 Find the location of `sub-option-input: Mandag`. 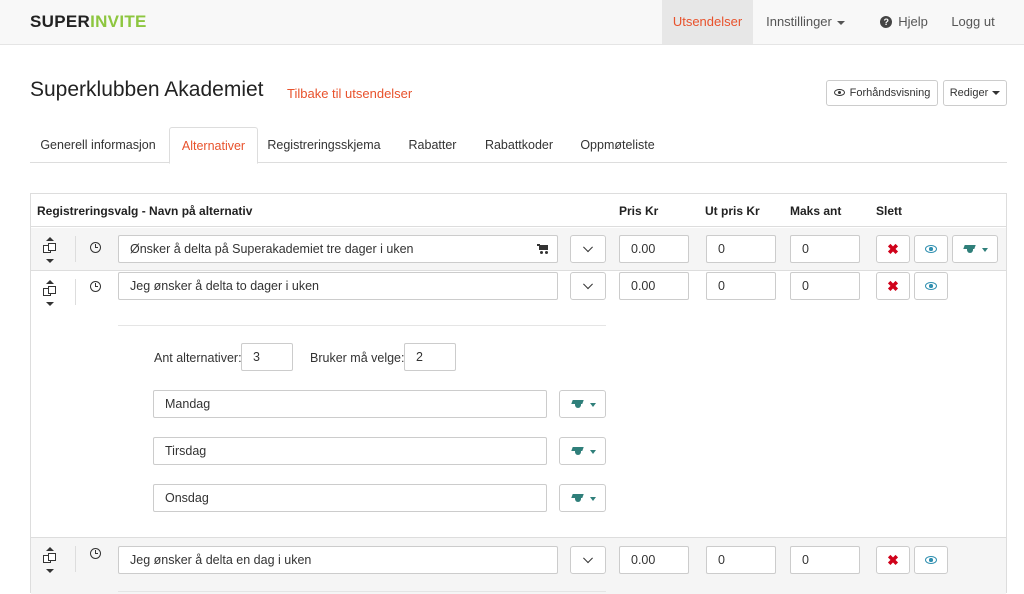

sub-option-input: Mandag is located at coordinates (350, 404).